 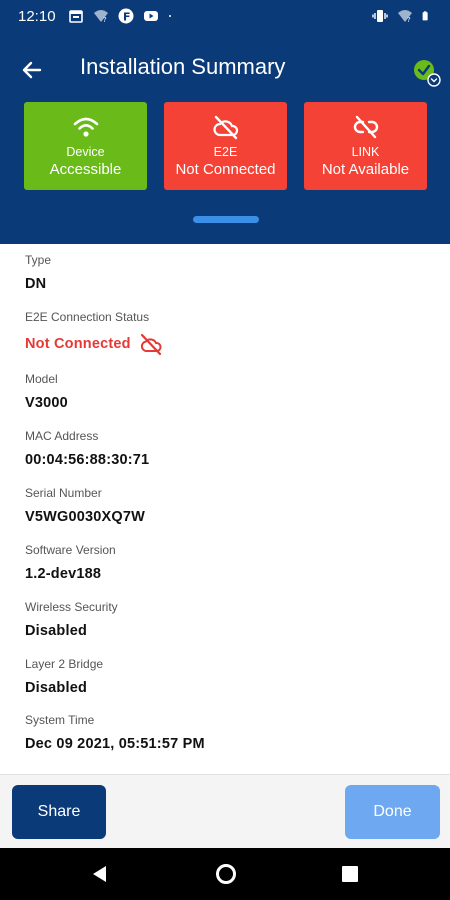 What do you see at coordinates (32, 70) in the screenshot?
I see `back-arrow-icon` at bounding box center [32, 70].